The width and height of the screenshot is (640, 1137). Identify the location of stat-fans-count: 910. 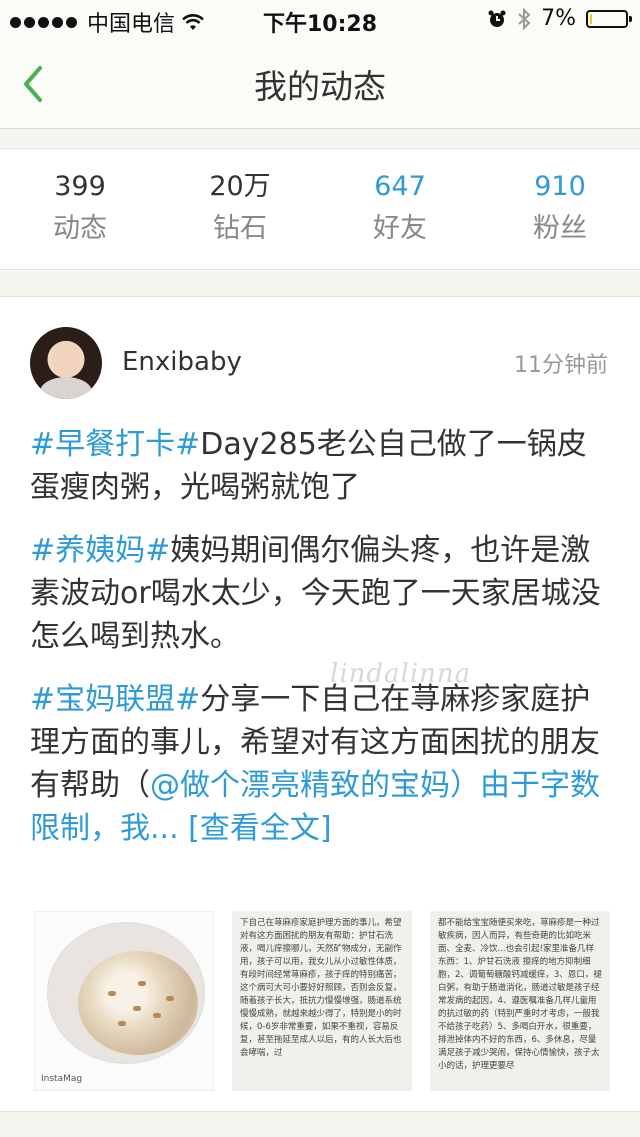
(560, 186).